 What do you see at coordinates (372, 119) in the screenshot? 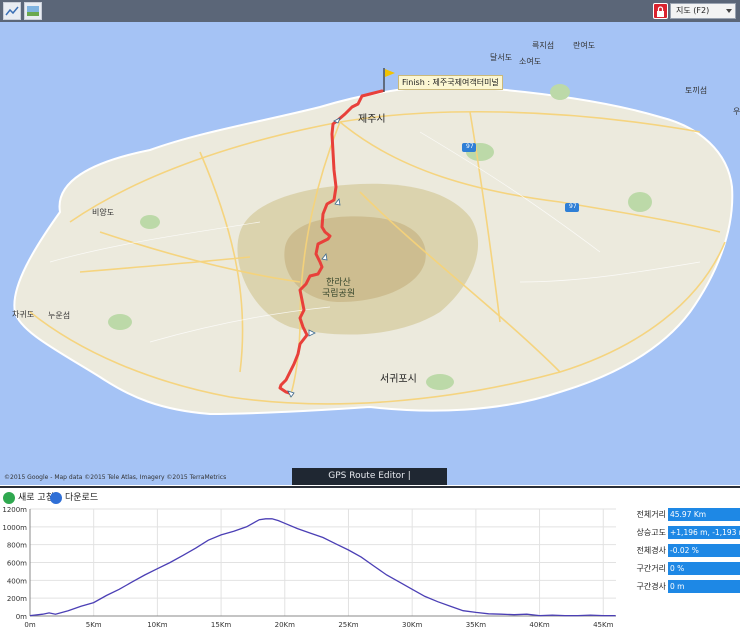
I see `map-label-jejusi: 제주시` at bounding box center [372, 119].